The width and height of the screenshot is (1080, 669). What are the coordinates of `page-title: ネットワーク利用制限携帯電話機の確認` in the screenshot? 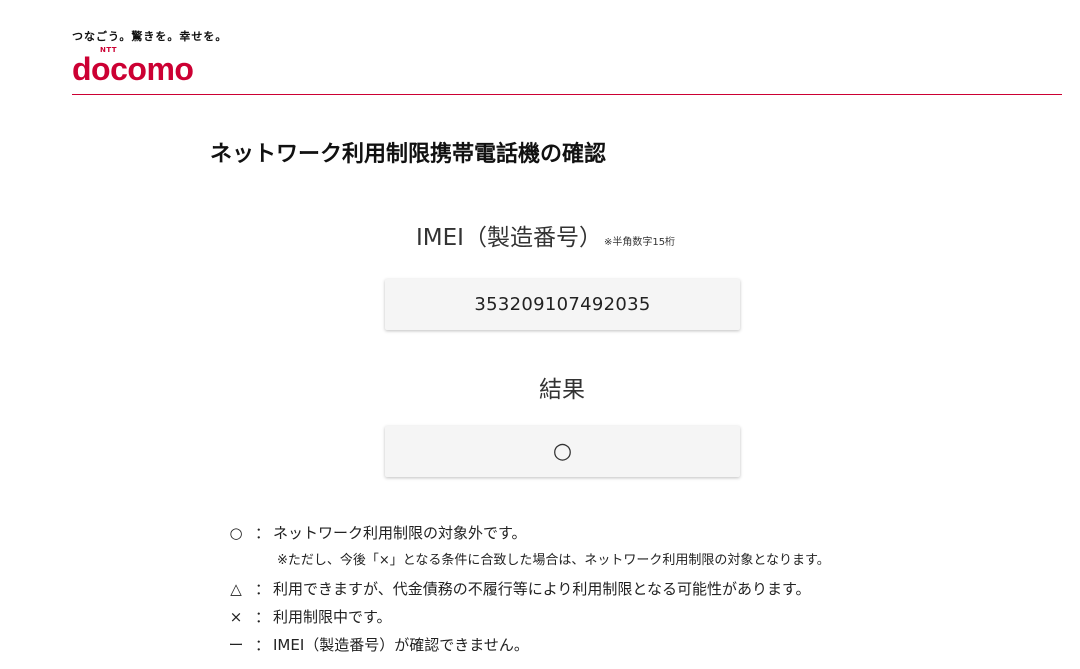 It's located at (408, 154).